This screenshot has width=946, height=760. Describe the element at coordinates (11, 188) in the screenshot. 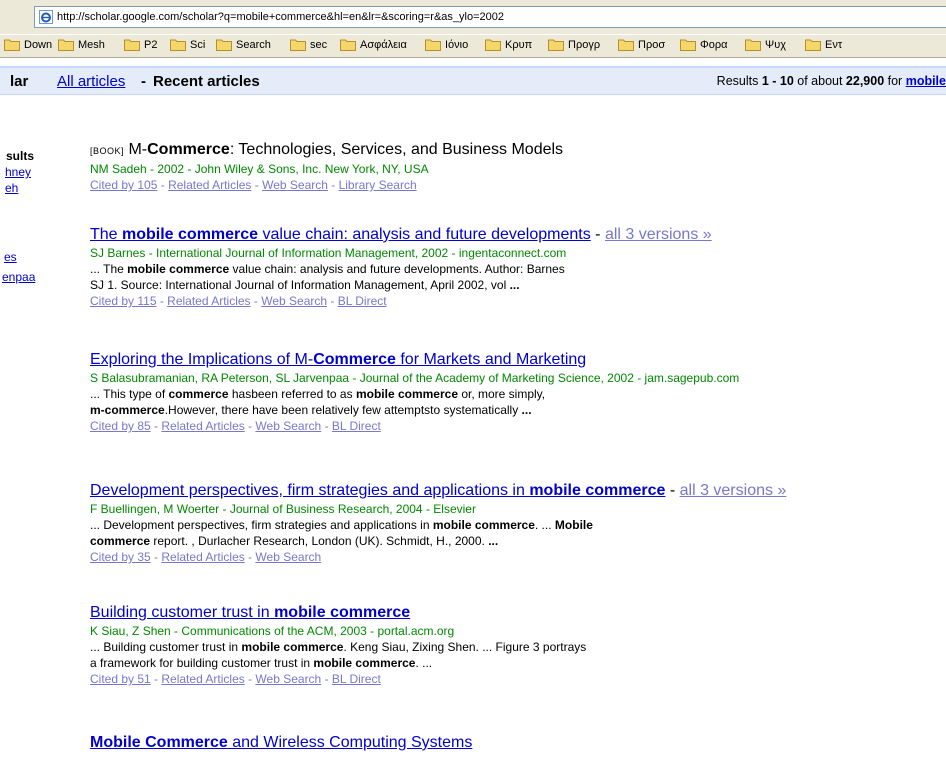

I see `sidebar-link: eh` at that location.